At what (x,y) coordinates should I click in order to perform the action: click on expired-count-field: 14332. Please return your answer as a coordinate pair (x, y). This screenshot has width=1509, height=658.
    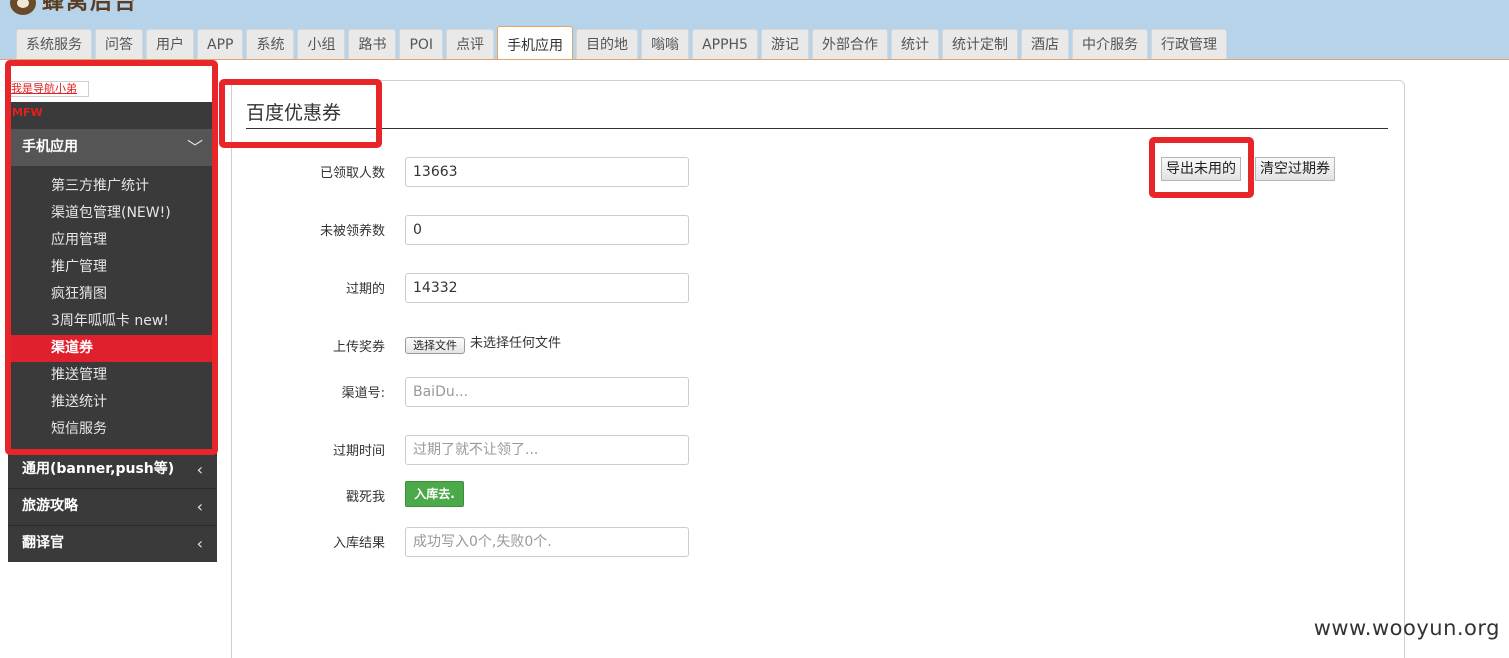
    Looking at the image, I should click on (547, 288).